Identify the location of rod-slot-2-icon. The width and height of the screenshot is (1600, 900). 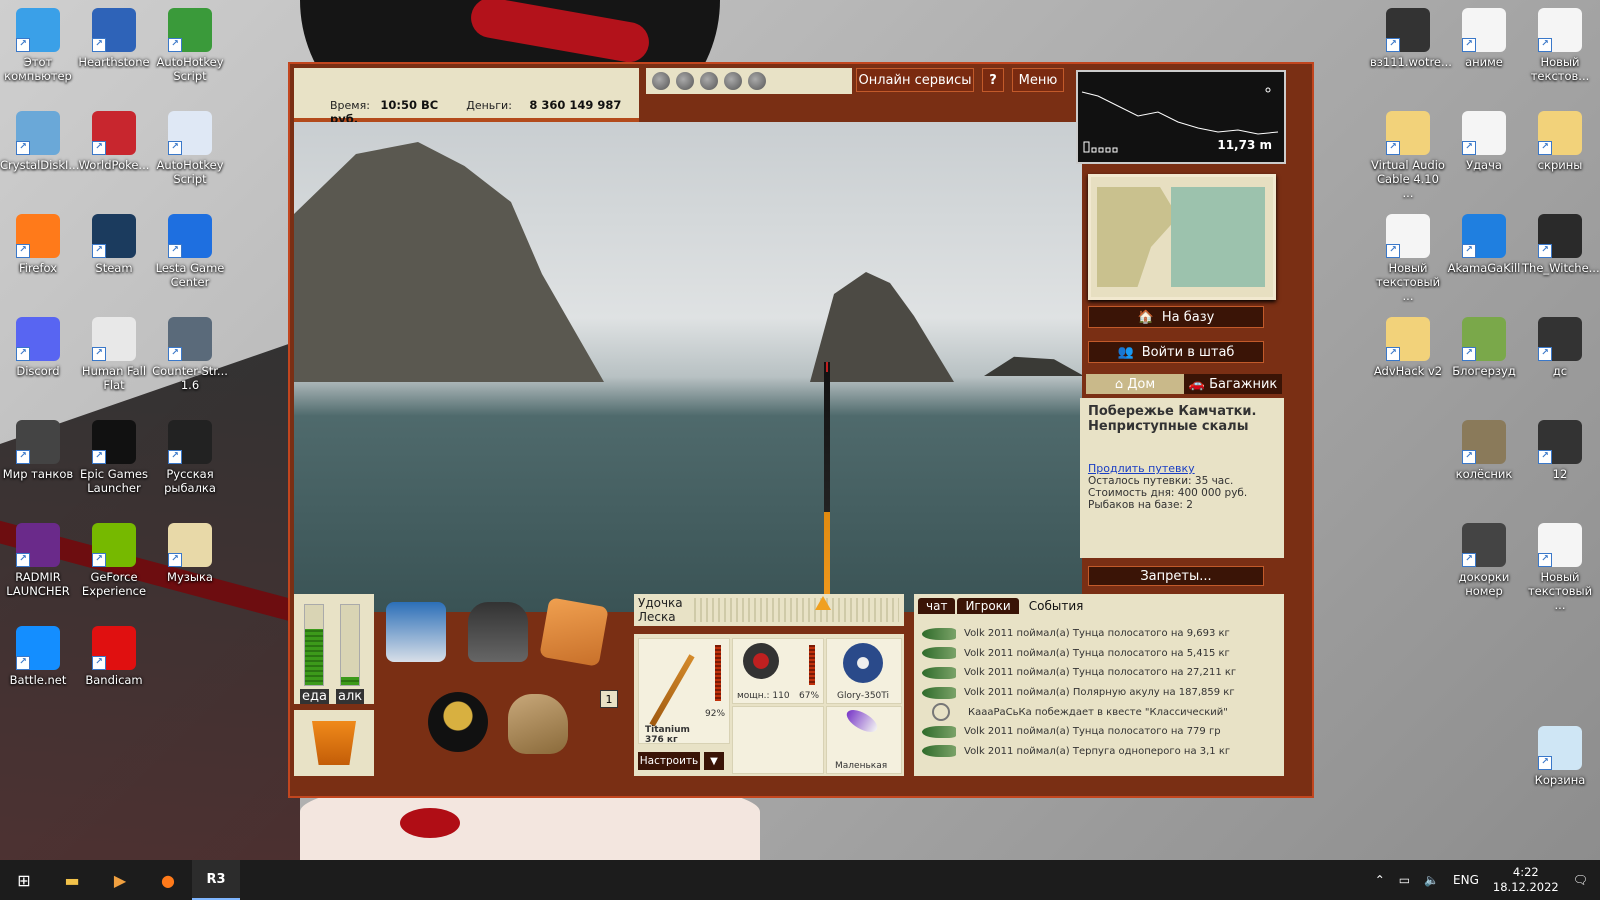
(685, 81).